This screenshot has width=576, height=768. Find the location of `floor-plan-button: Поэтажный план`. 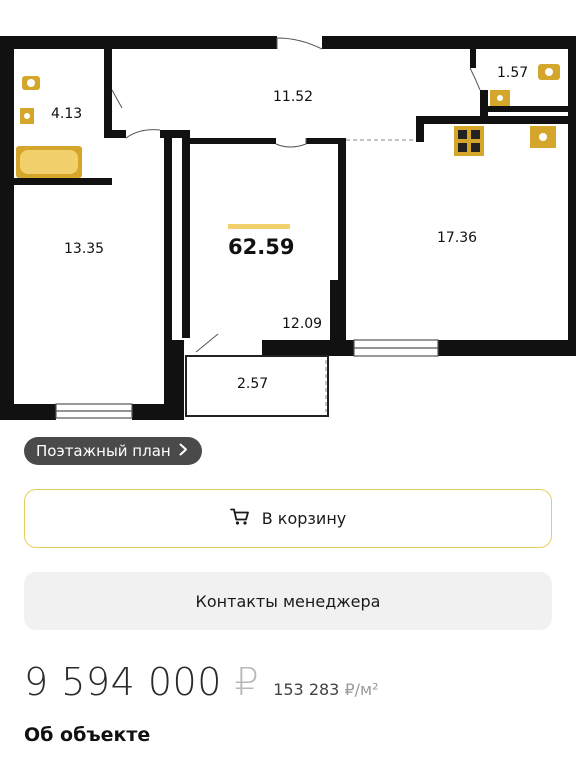

floor-plan-button: Поэтажный план is located at coordinates (113, 451).